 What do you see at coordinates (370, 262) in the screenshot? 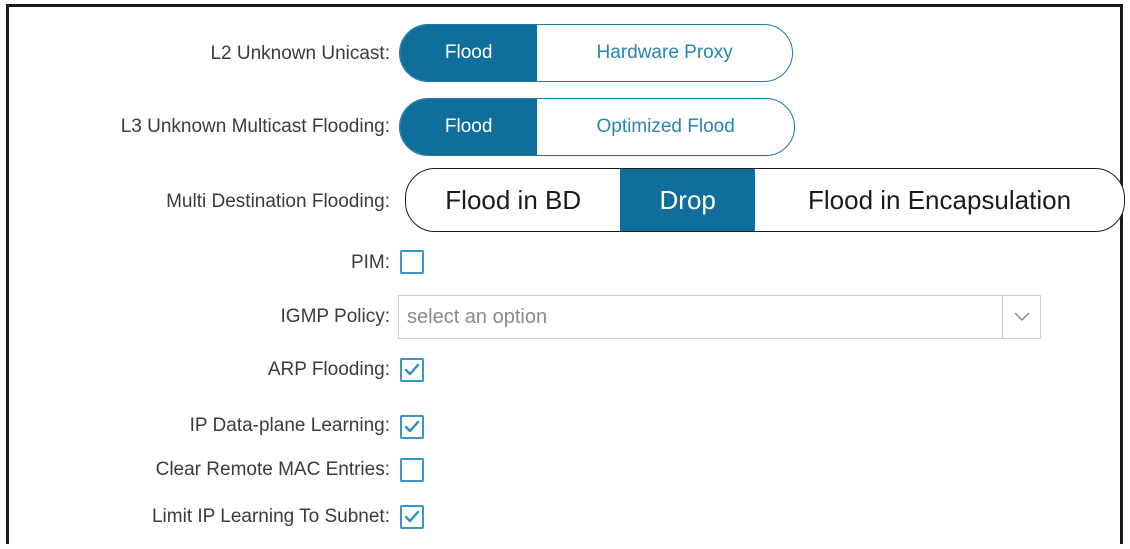
I see `pim-label: PIM:` at bounding box center [370, 262].